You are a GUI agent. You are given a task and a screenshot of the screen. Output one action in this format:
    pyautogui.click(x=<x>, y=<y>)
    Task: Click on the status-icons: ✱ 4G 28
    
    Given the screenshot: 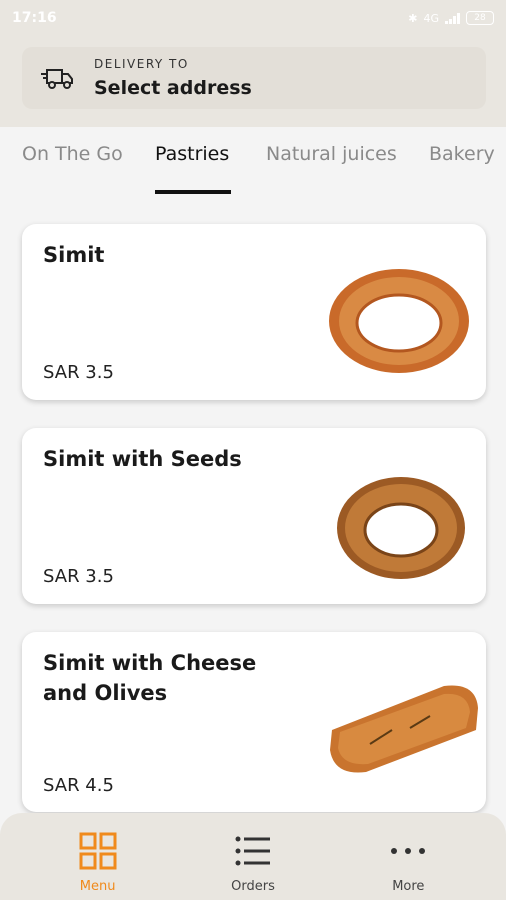 What is the action you would take?
    pyautogui.click(x=451, y=18)
    